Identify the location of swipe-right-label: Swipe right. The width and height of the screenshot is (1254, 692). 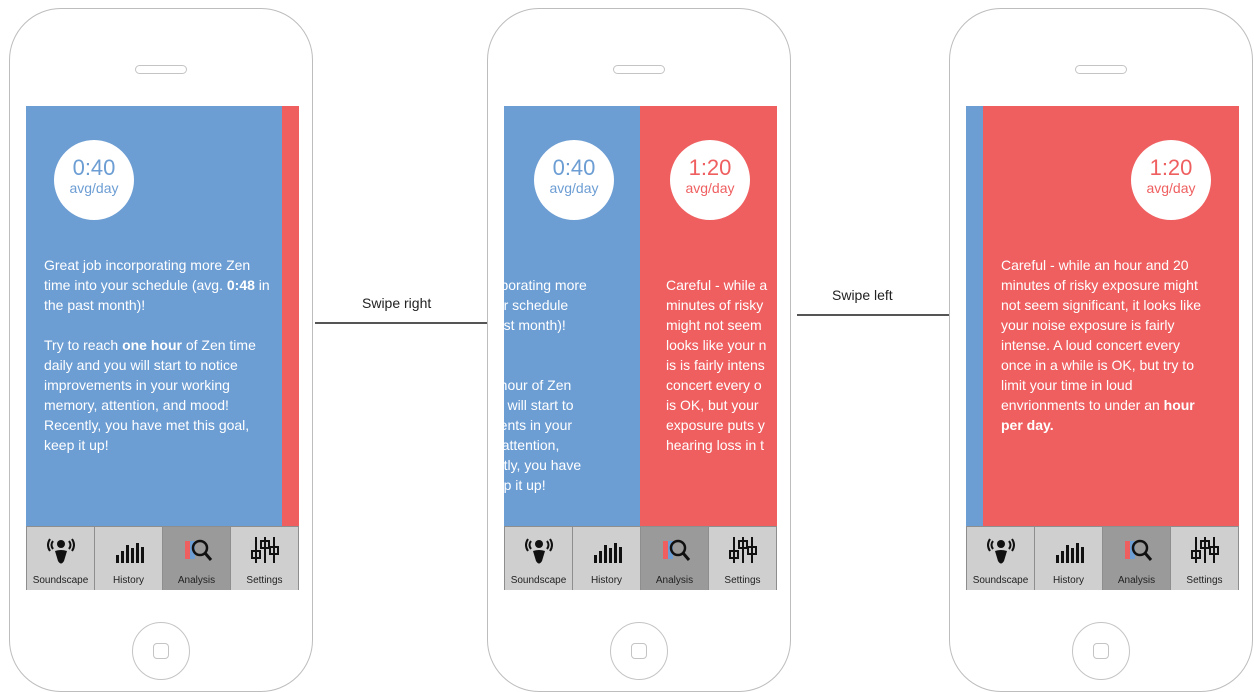
(397, 303).